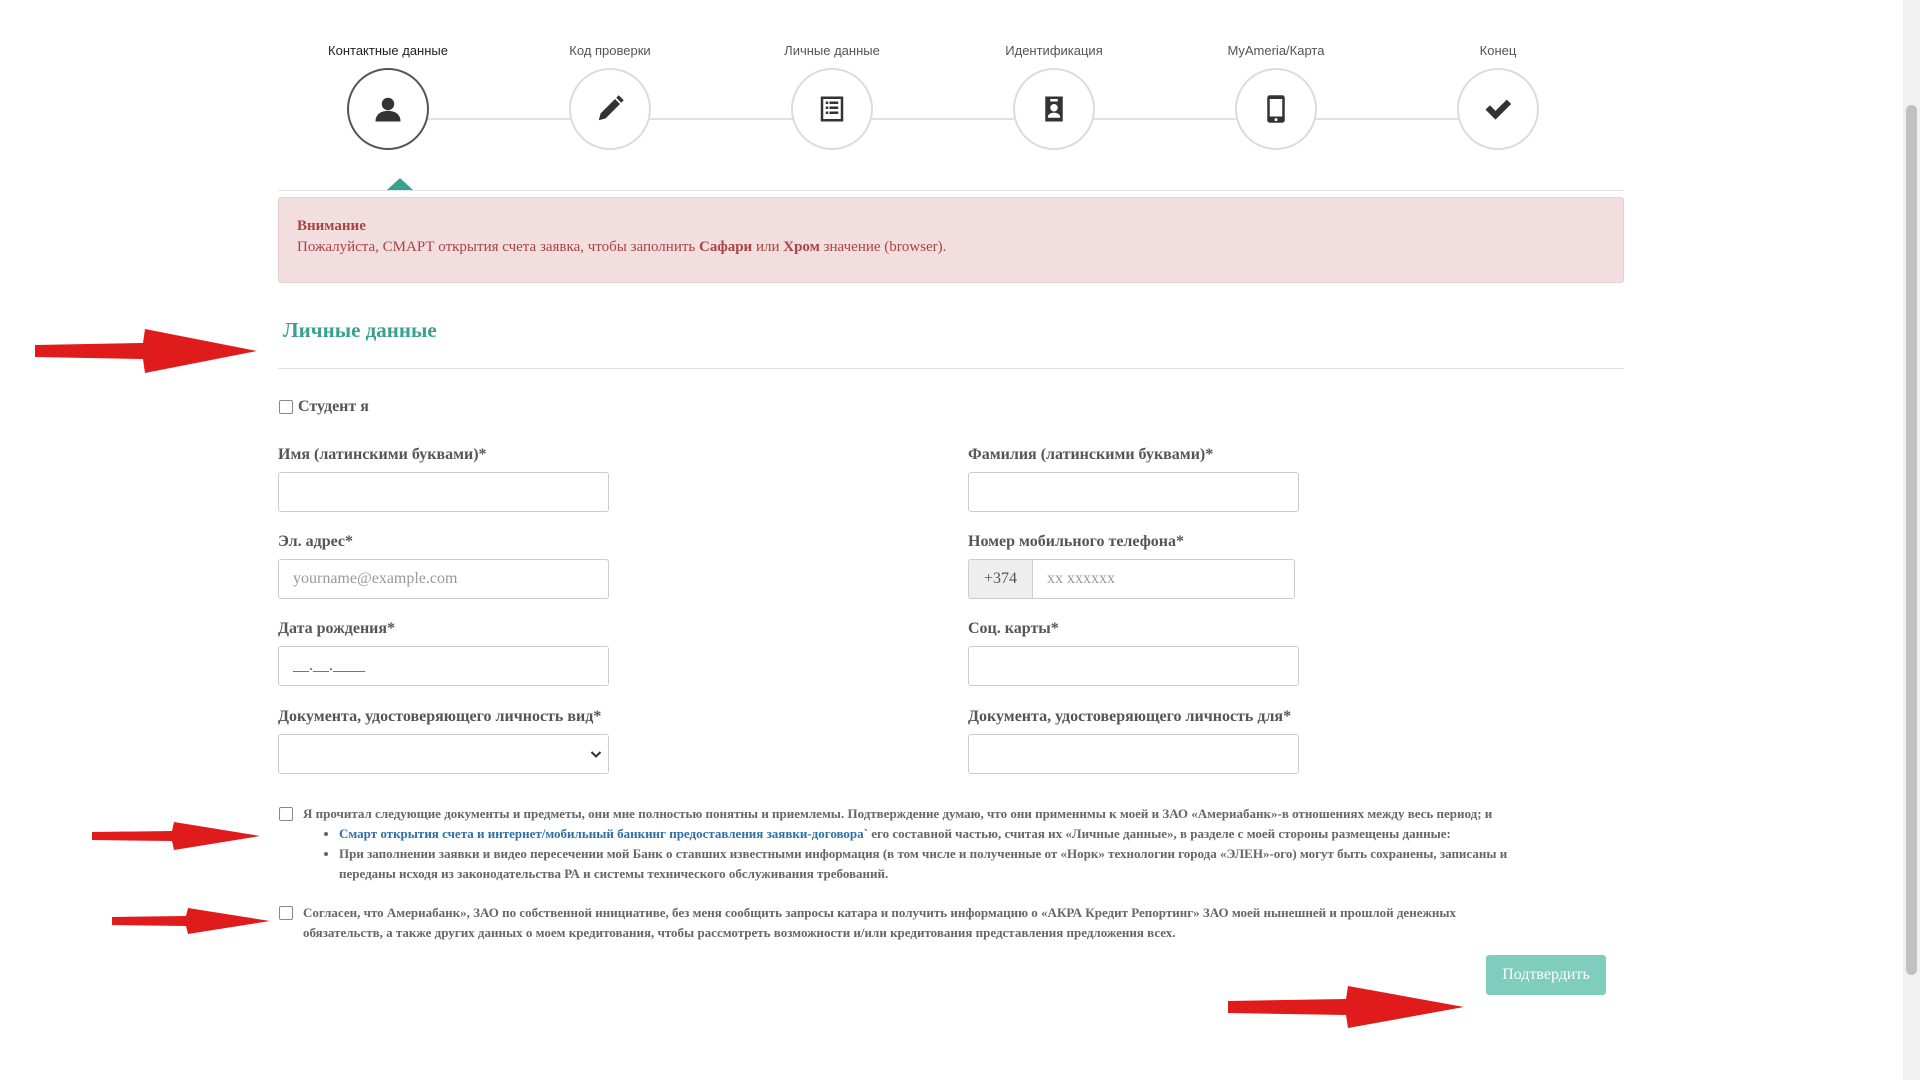  I want to click on step-label: Идентификация, so click(1054, 50).